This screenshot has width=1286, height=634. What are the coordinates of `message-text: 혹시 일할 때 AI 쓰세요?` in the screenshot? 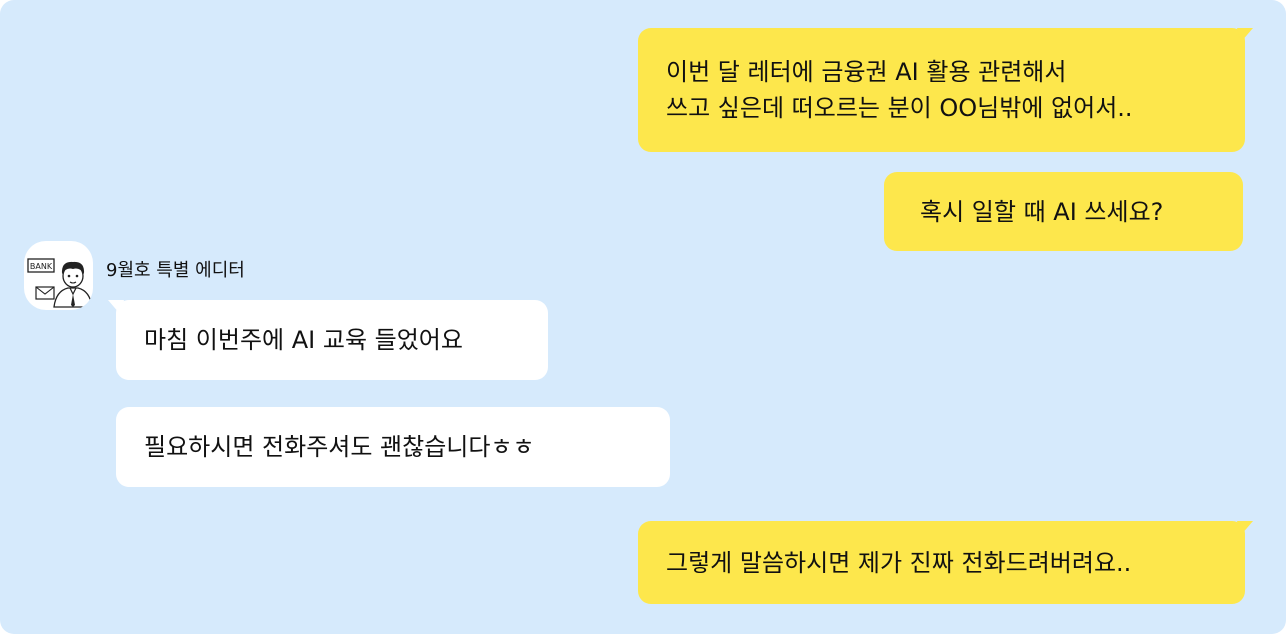 It's located at (1042, 211).